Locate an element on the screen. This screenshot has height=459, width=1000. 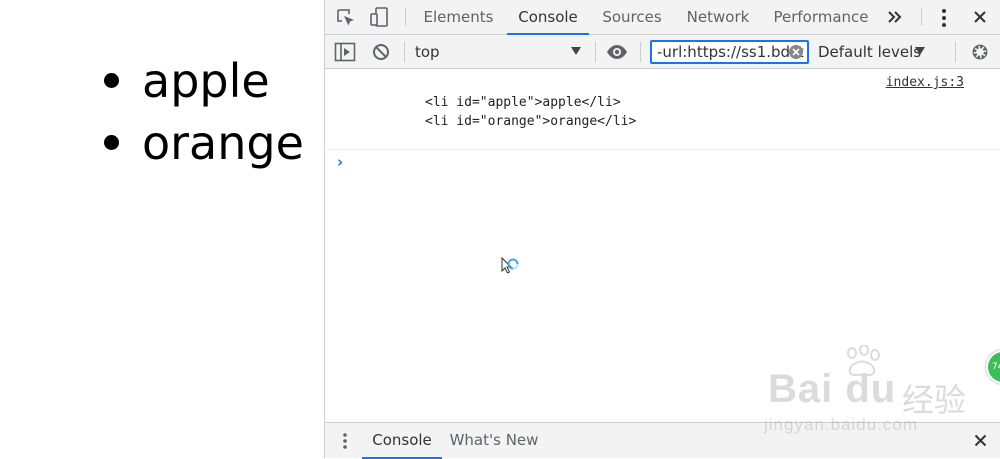
list-item-label: orange is located at coordinates (223, 143).